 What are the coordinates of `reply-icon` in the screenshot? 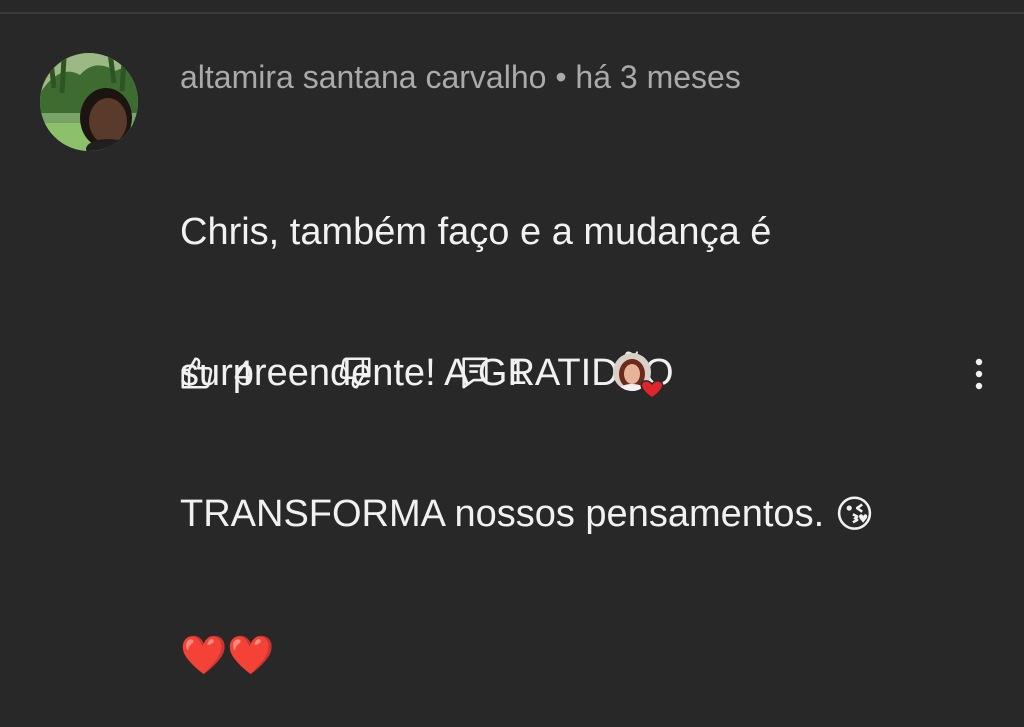 It's located at (475, 373).